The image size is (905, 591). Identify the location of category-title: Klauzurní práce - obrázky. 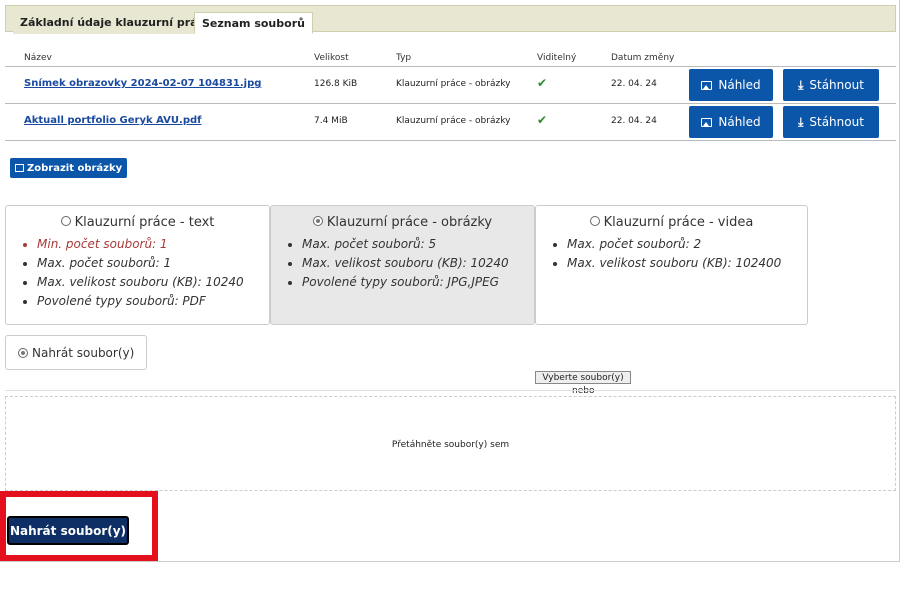
(402, 222).